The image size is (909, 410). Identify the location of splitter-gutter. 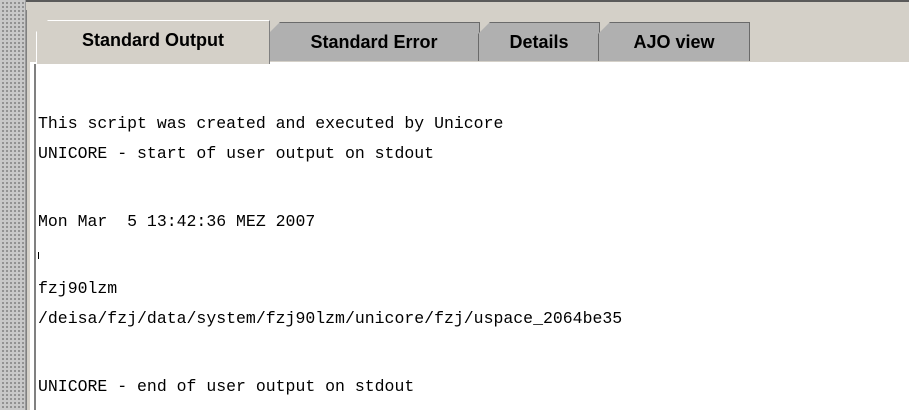
(13, 205).